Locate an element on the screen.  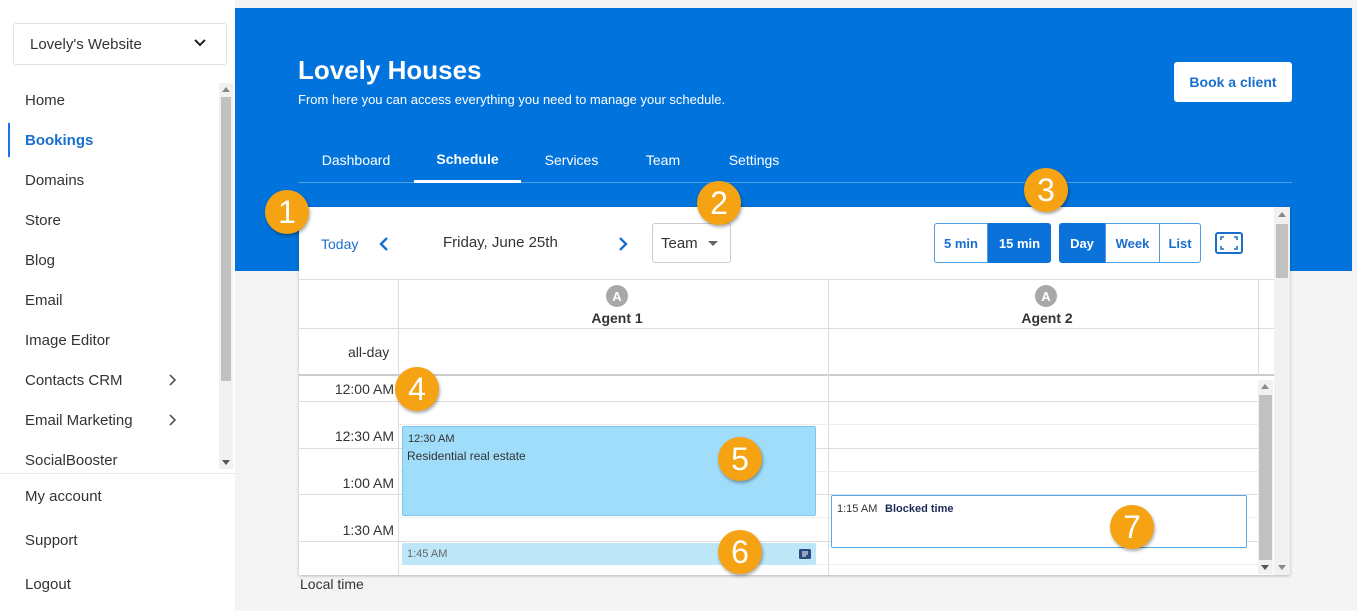
time-label: 12:30 AM is located at coordinates (364, 436).